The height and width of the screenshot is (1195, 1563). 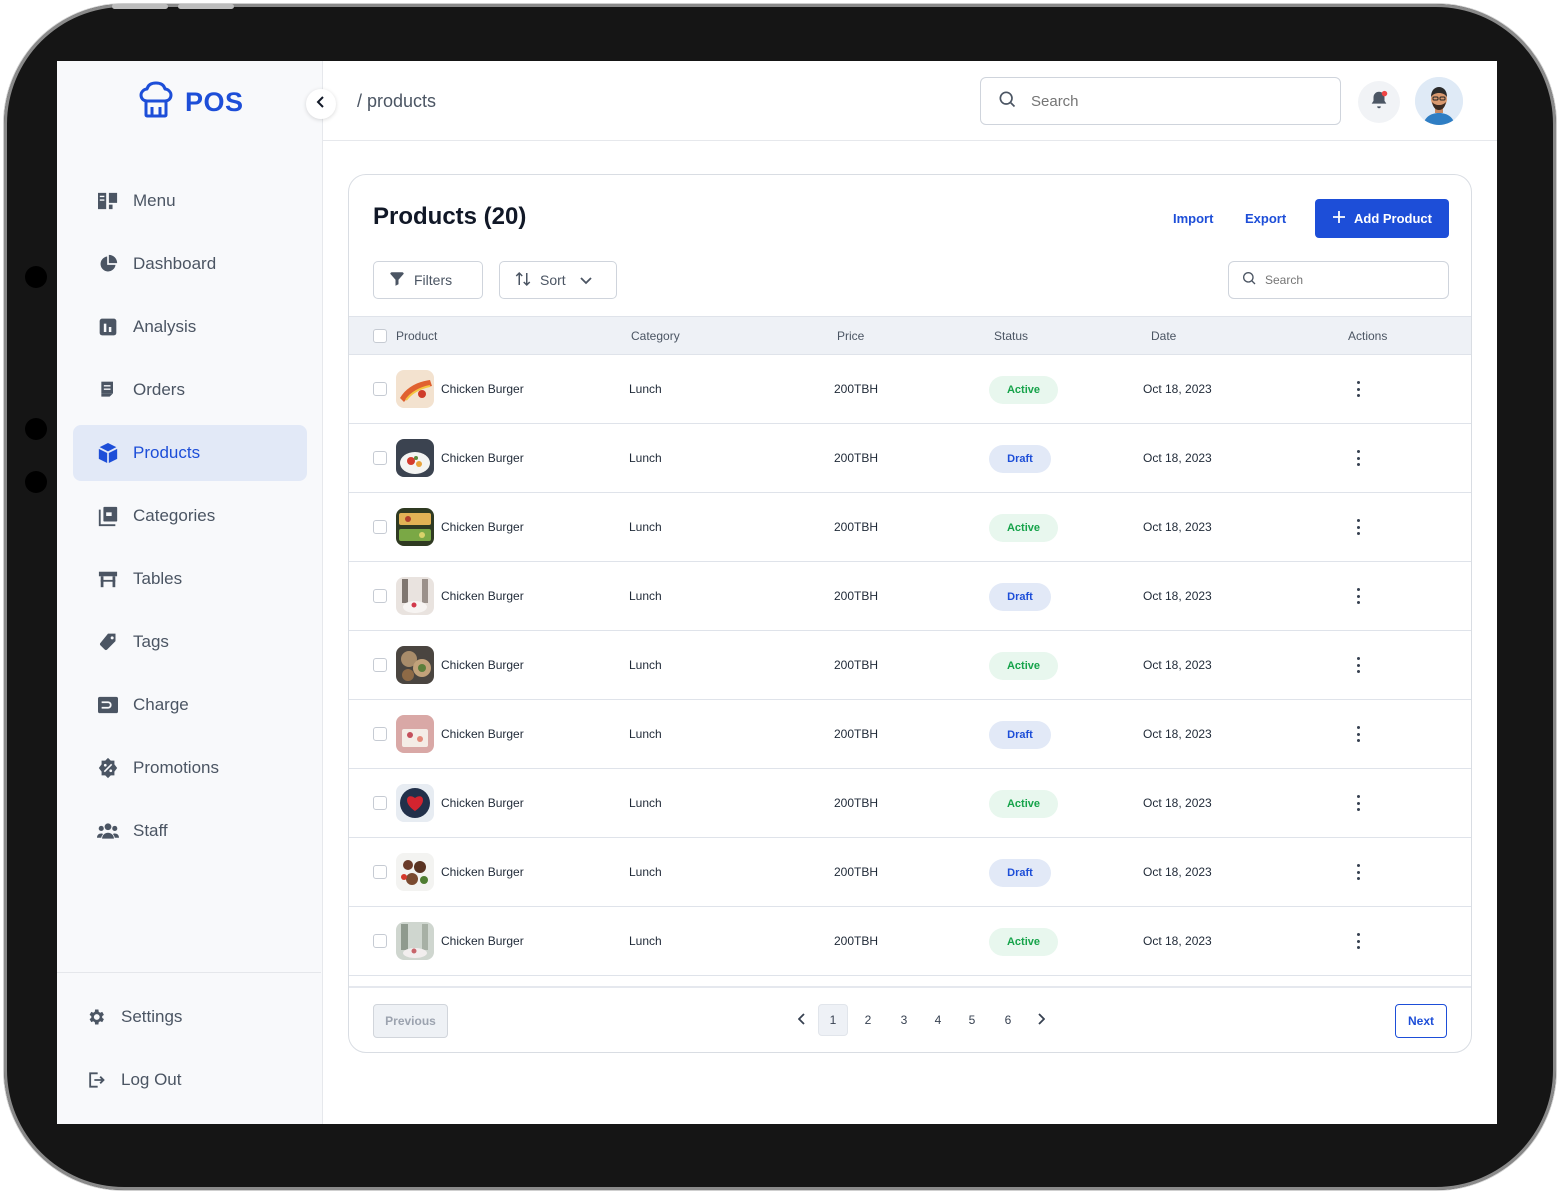 What do you see at coordinates (1041, 1021) in the screenshot?
I see `chevron-right-icon` at bounding box center [1041, 1021].